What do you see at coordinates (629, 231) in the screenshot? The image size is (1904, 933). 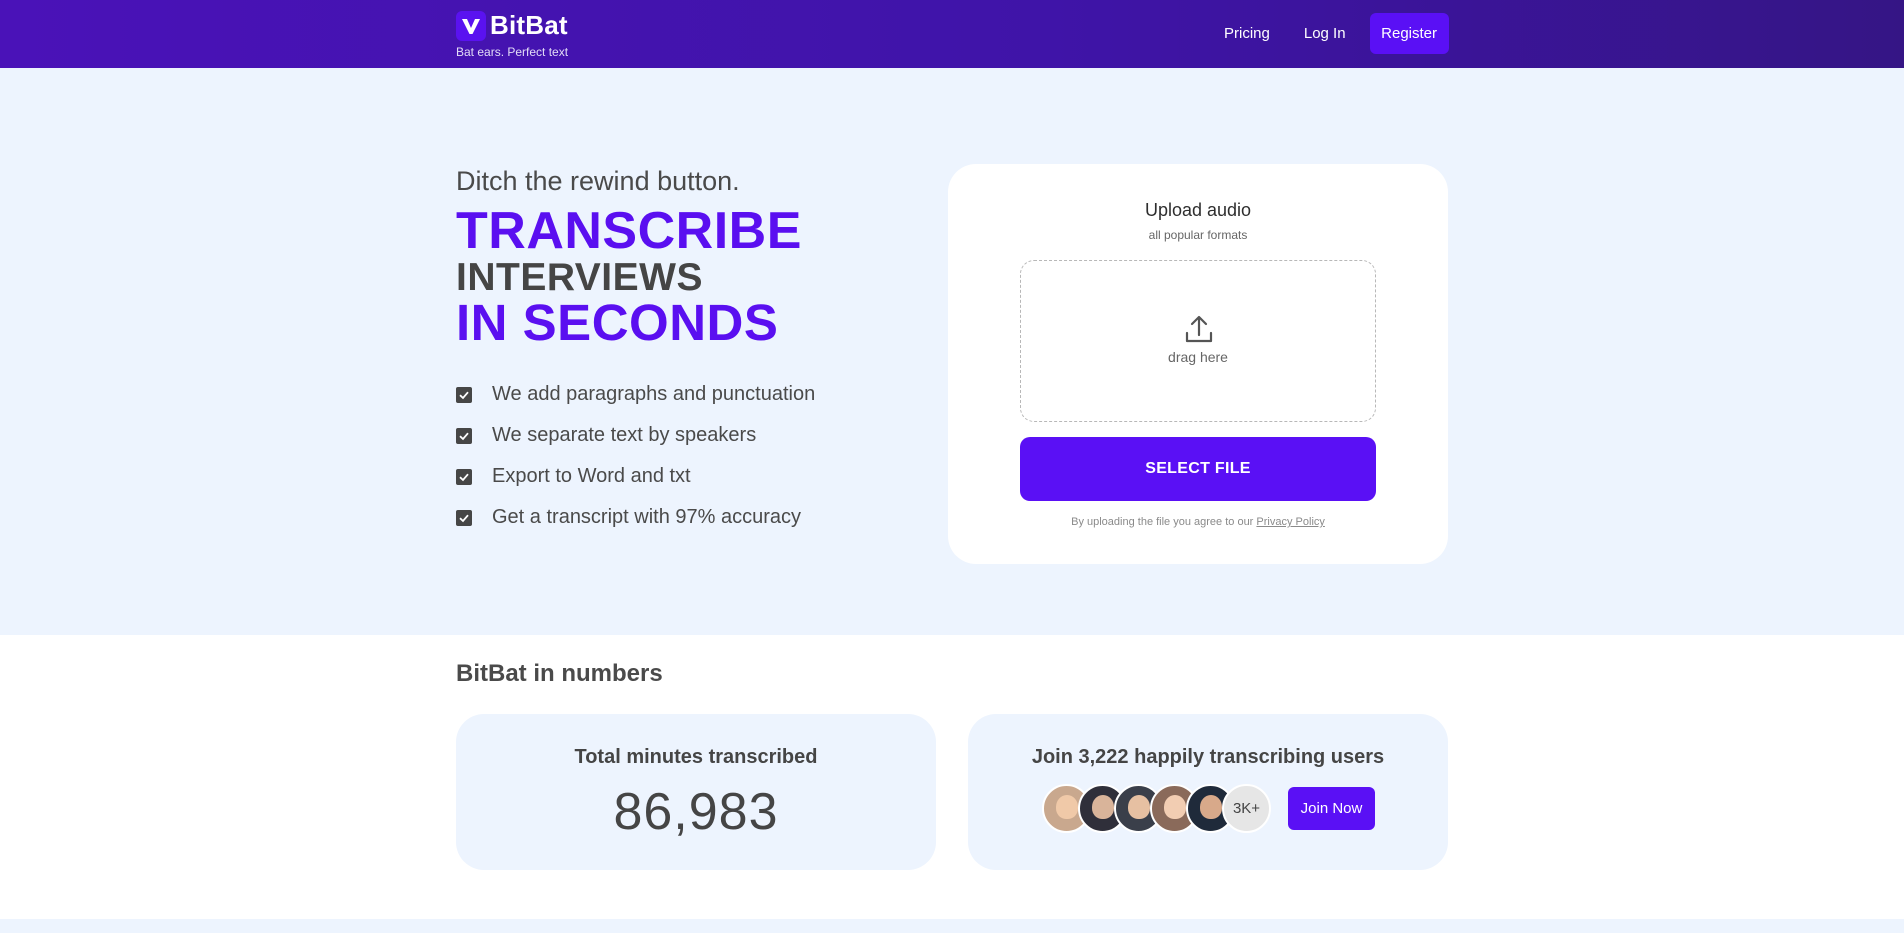 I see `hero-headline-line1: TRANSCRIBE` at bounding box center [629, 231].